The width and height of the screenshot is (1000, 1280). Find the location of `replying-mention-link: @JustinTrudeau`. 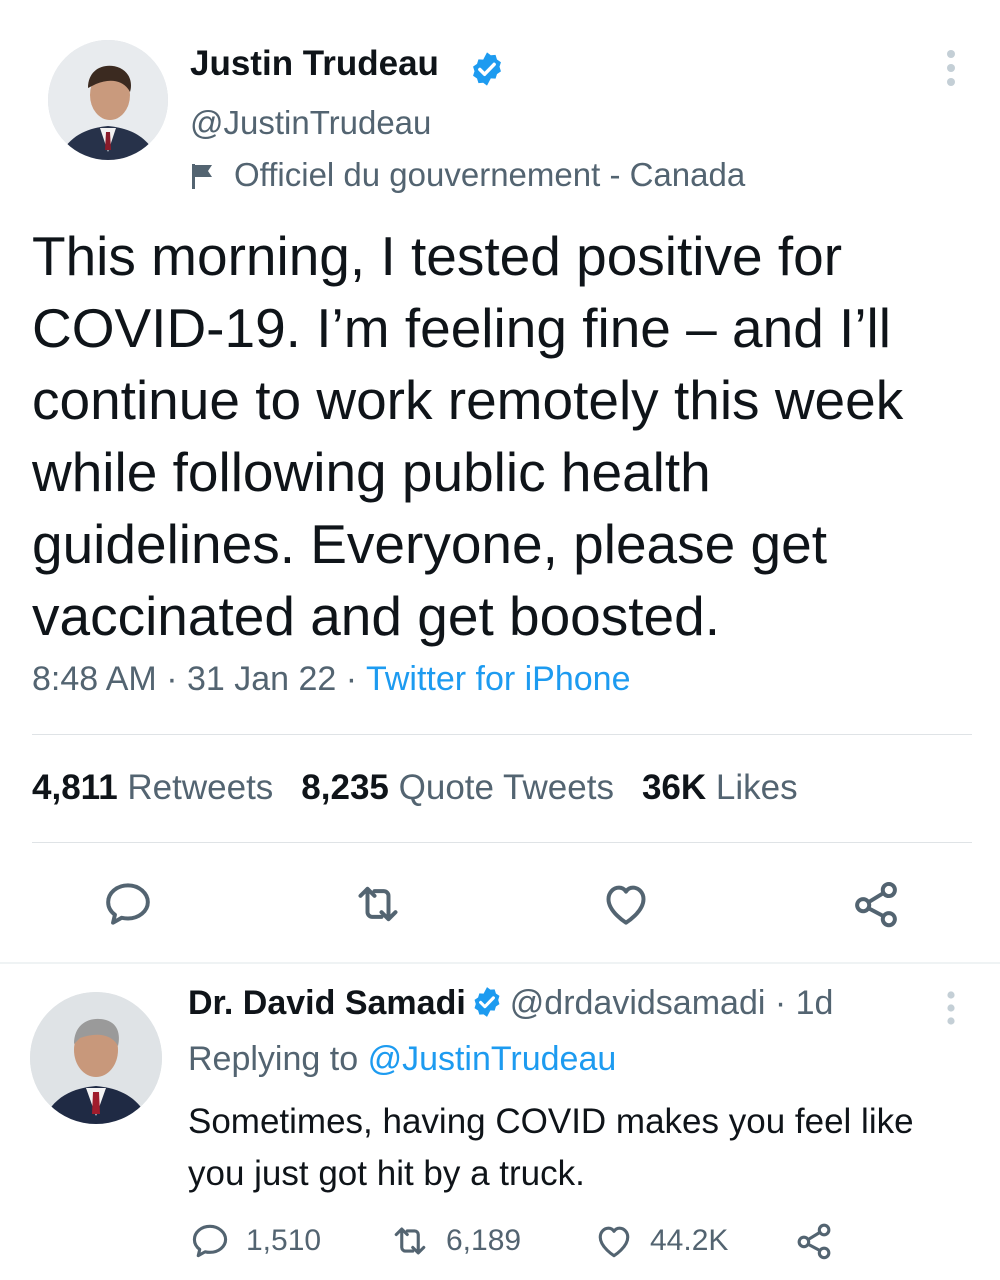

replying-mention-link: @JustinTrudeau is located at coordinates (492, 1059).